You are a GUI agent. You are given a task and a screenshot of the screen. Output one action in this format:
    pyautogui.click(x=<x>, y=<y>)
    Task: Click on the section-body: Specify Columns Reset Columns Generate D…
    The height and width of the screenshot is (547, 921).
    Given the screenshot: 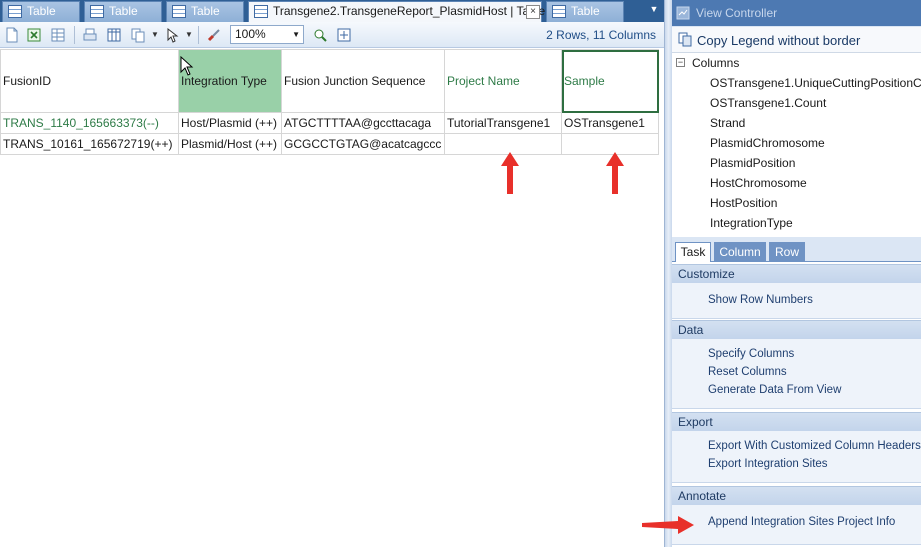 What is the action you would take?
    pyautogui.click(x=796, y=374)
    